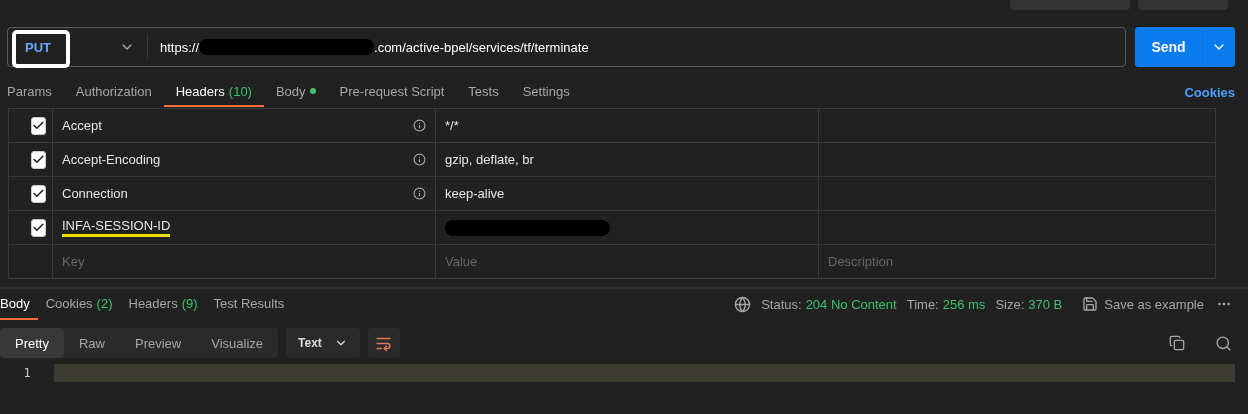  What do you see at coordinates (851, 304) in the screenshot?
I see `status-value: 204 No Content` at bounding box center [851, 304].